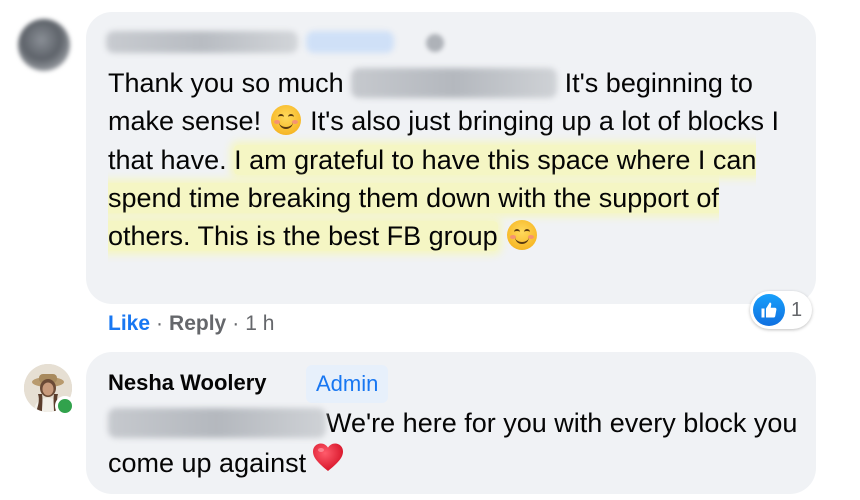  What do you see at coordinates (187, 383) in the screenshot?
I see `author-name: Nesha Woolery` at bounding box center [187, 383].